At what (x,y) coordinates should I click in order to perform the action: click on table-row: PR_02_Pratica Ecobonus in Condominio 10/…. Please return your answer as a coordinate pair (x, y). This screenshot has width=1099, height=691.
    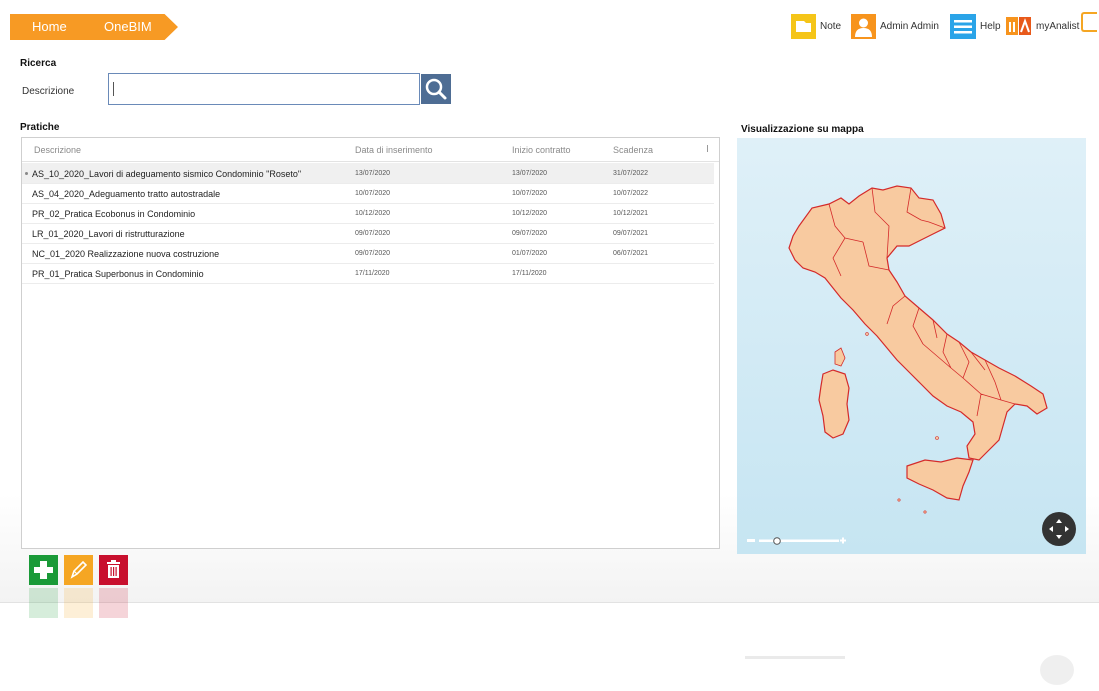
    Looking at the image, I should click on (368, 213).